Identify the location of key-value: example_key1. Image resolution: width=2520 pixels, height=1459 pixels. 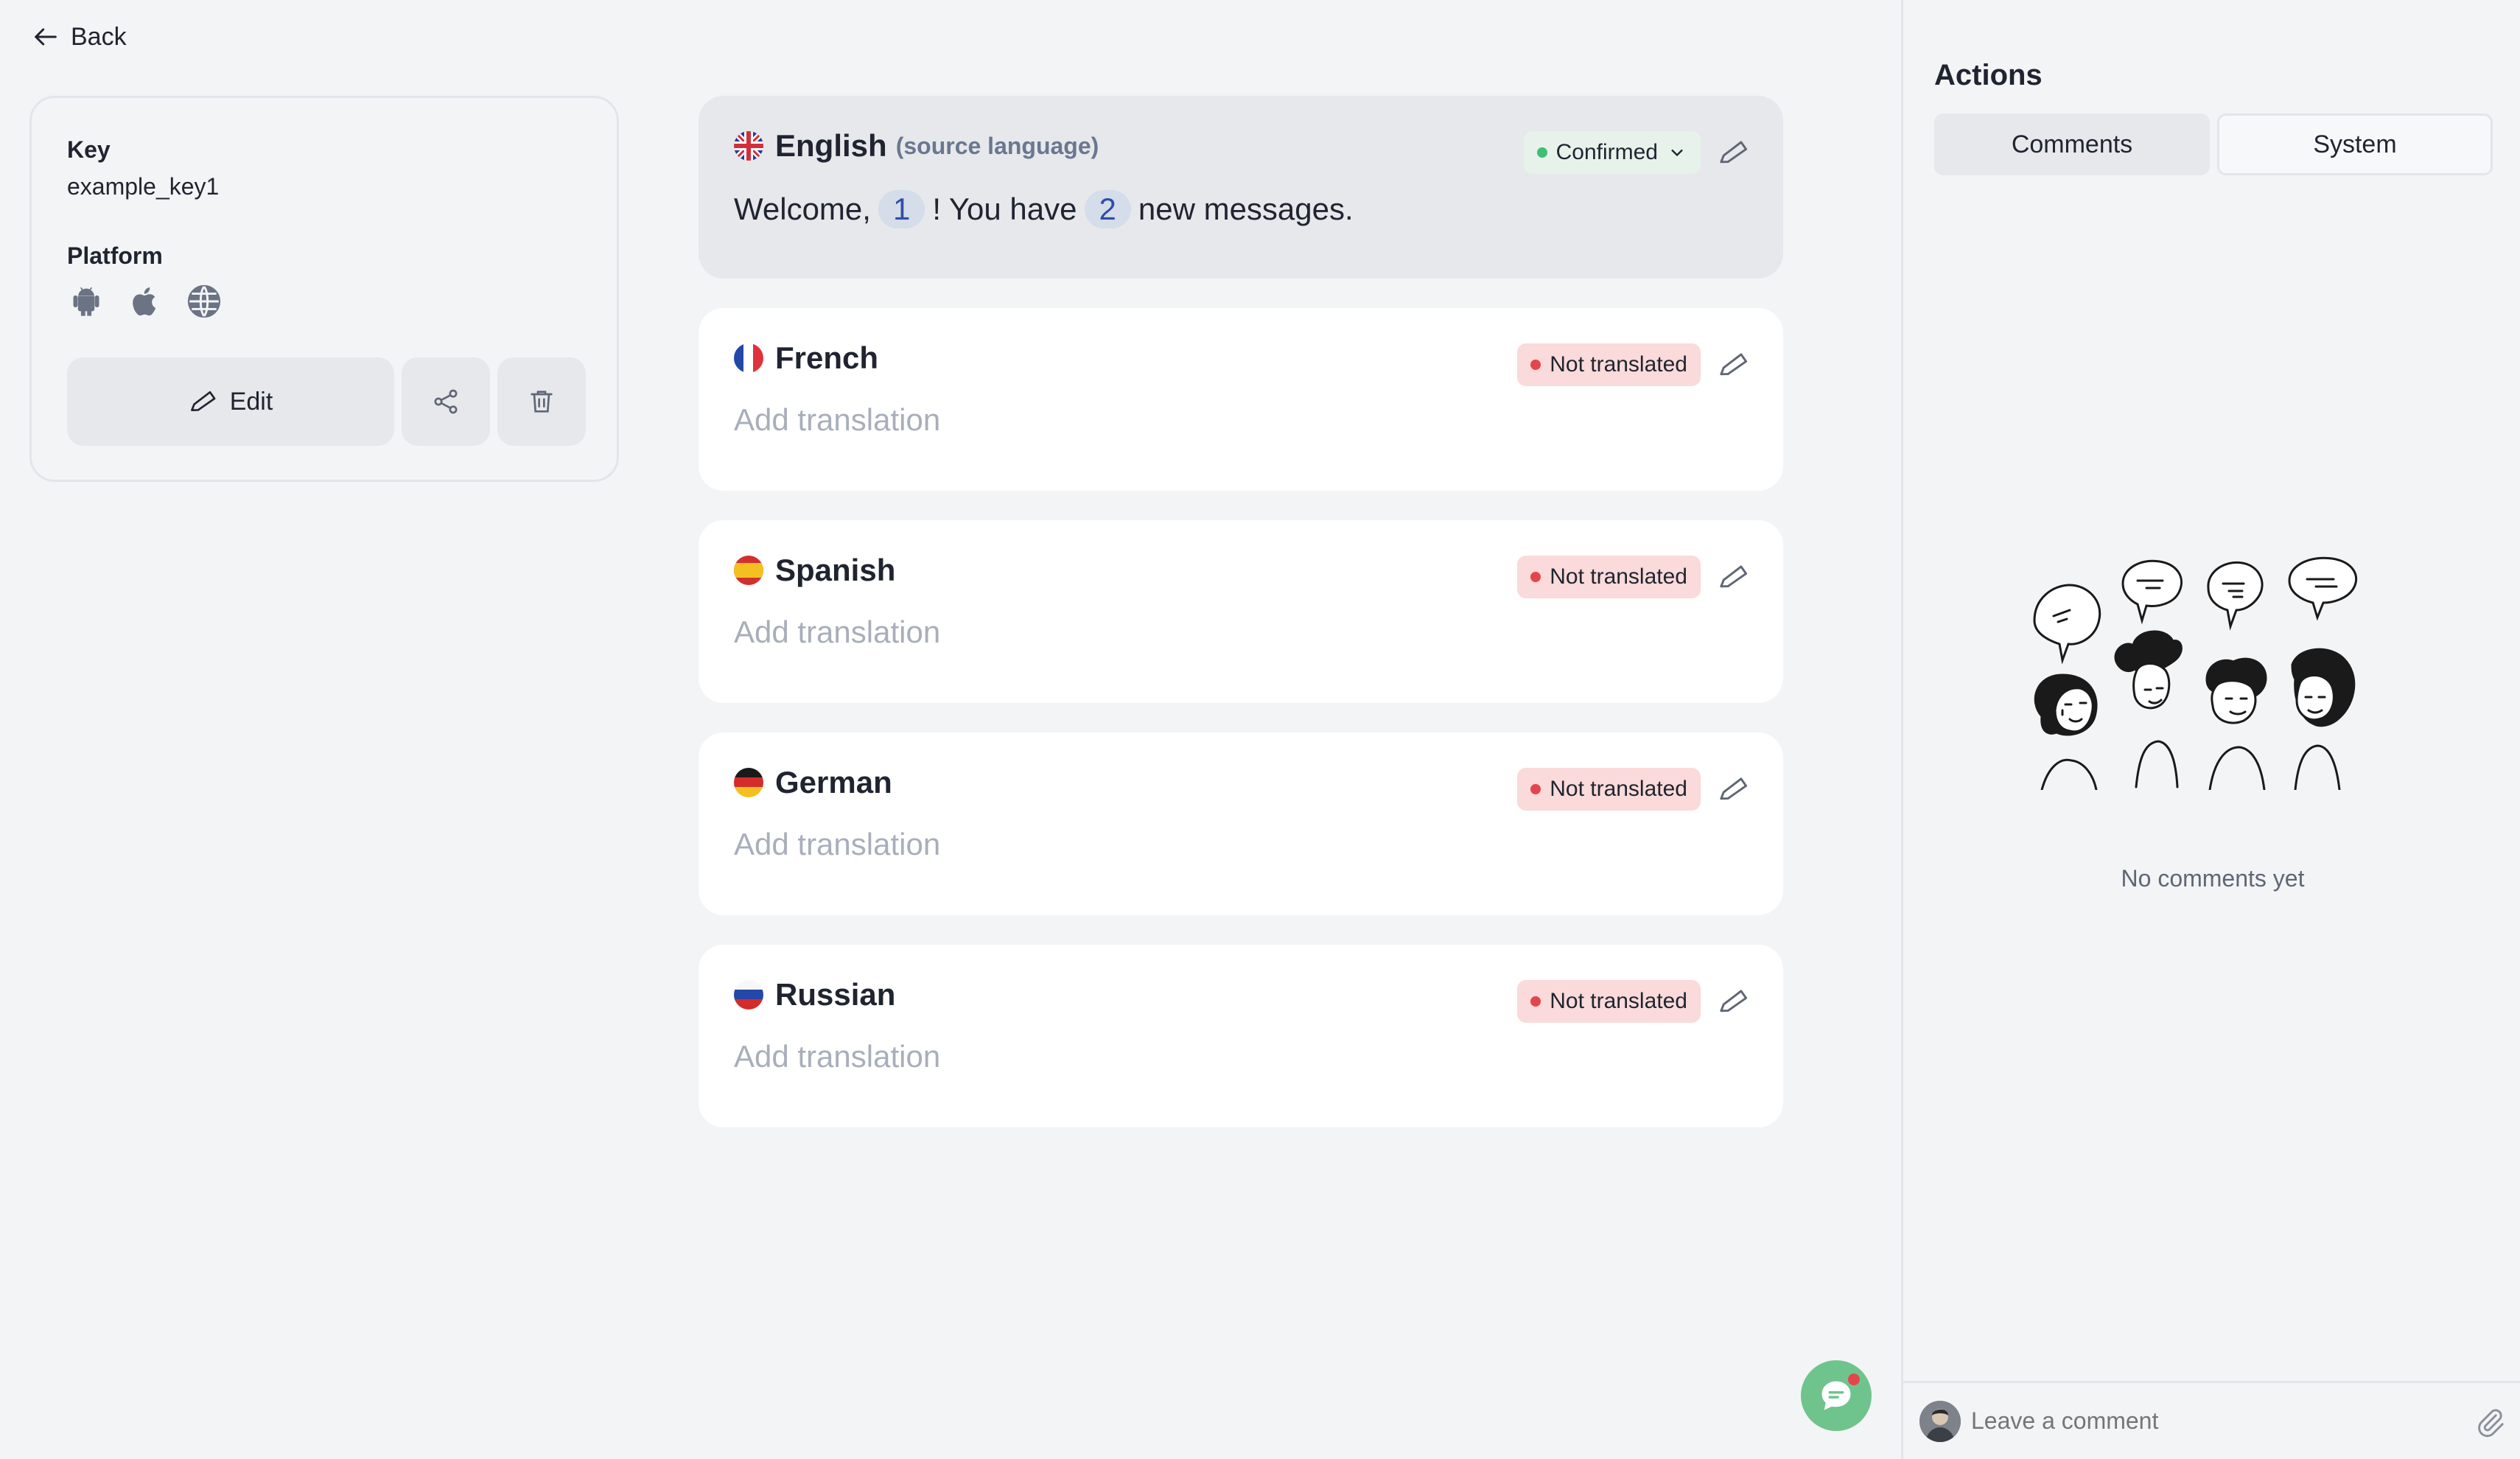
(143, 187).